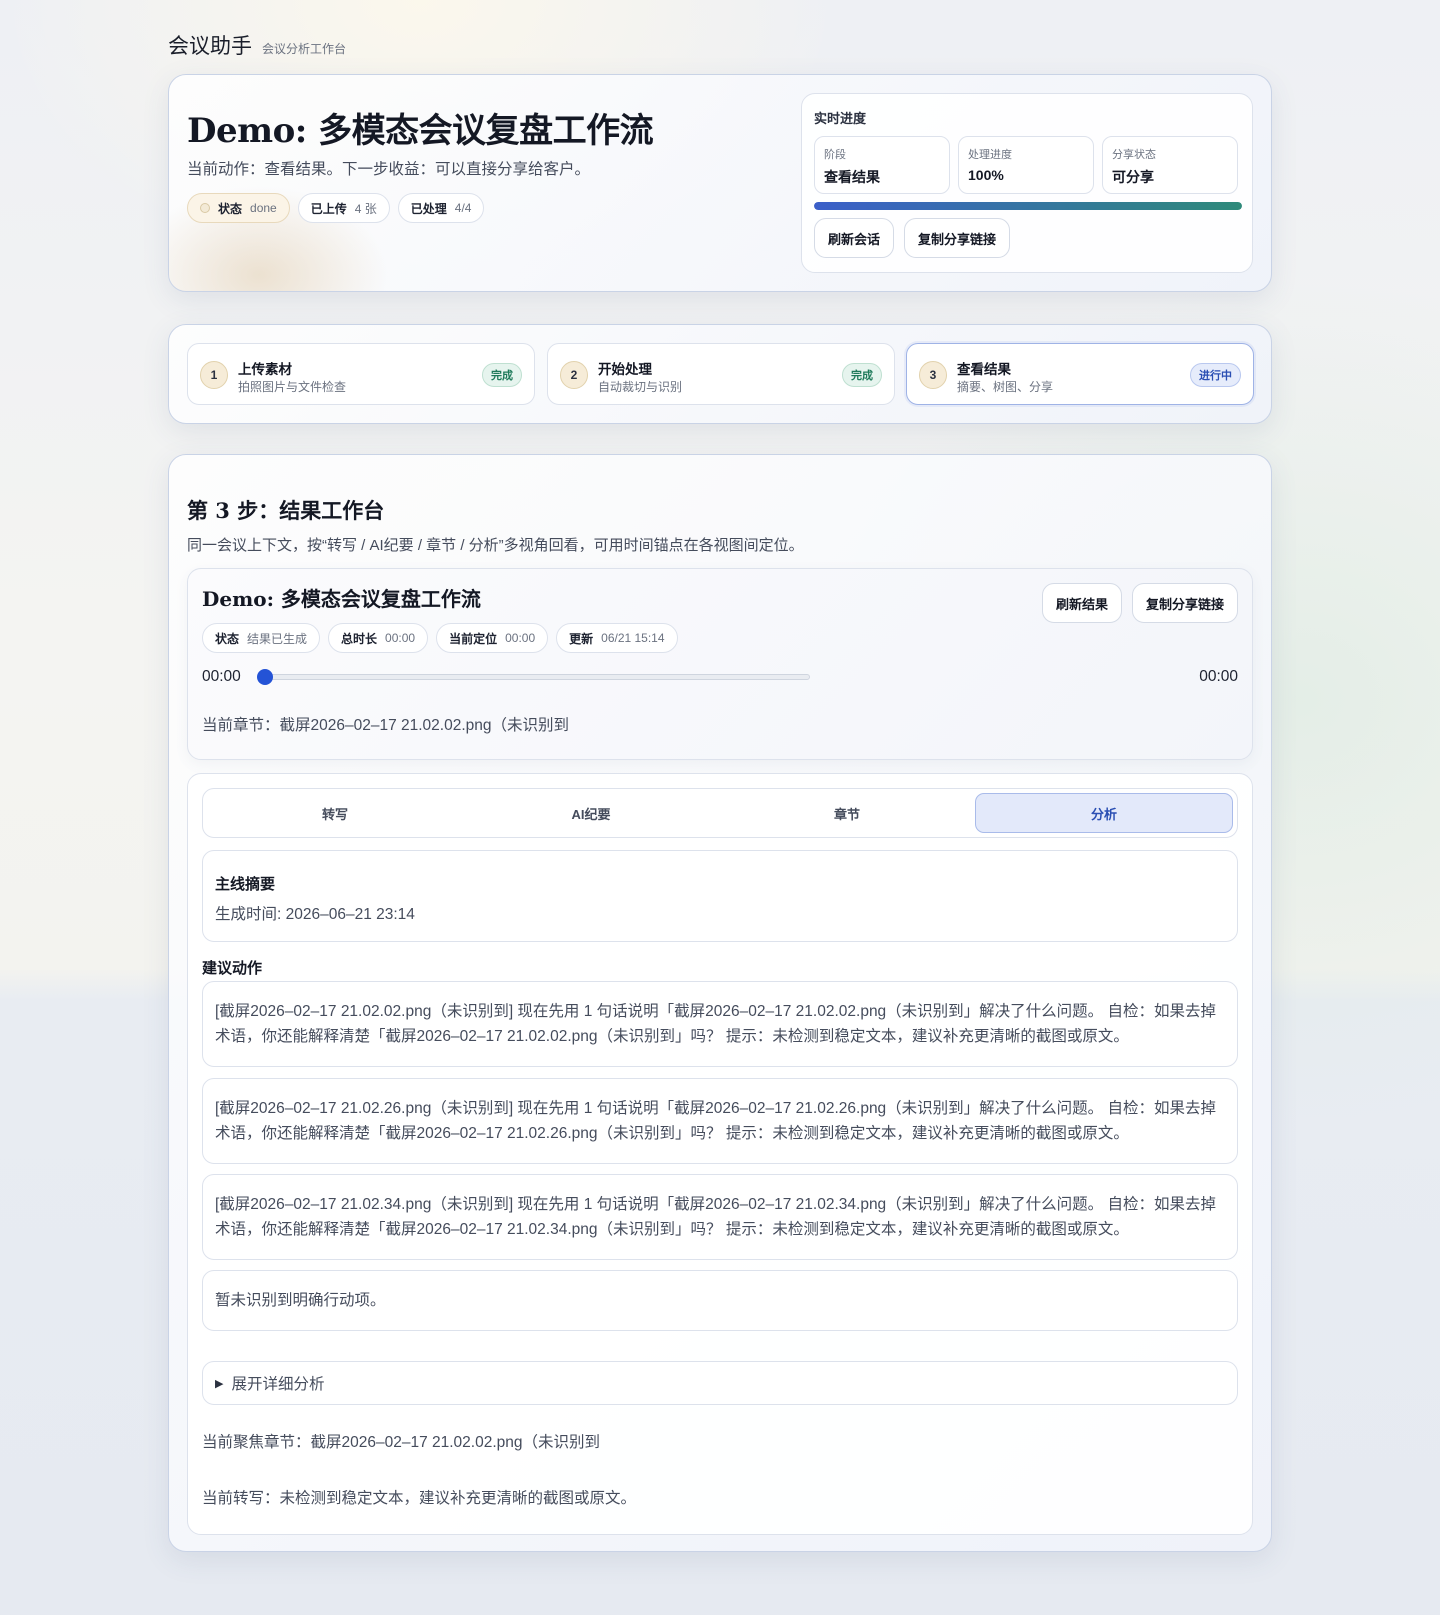 This screenshot has width=1440, height=1615. What do you see at coordinates (219, 1383) in the screenshot?
I see `triangle-right-icon: ▶` at bounding box center [219, 1383].